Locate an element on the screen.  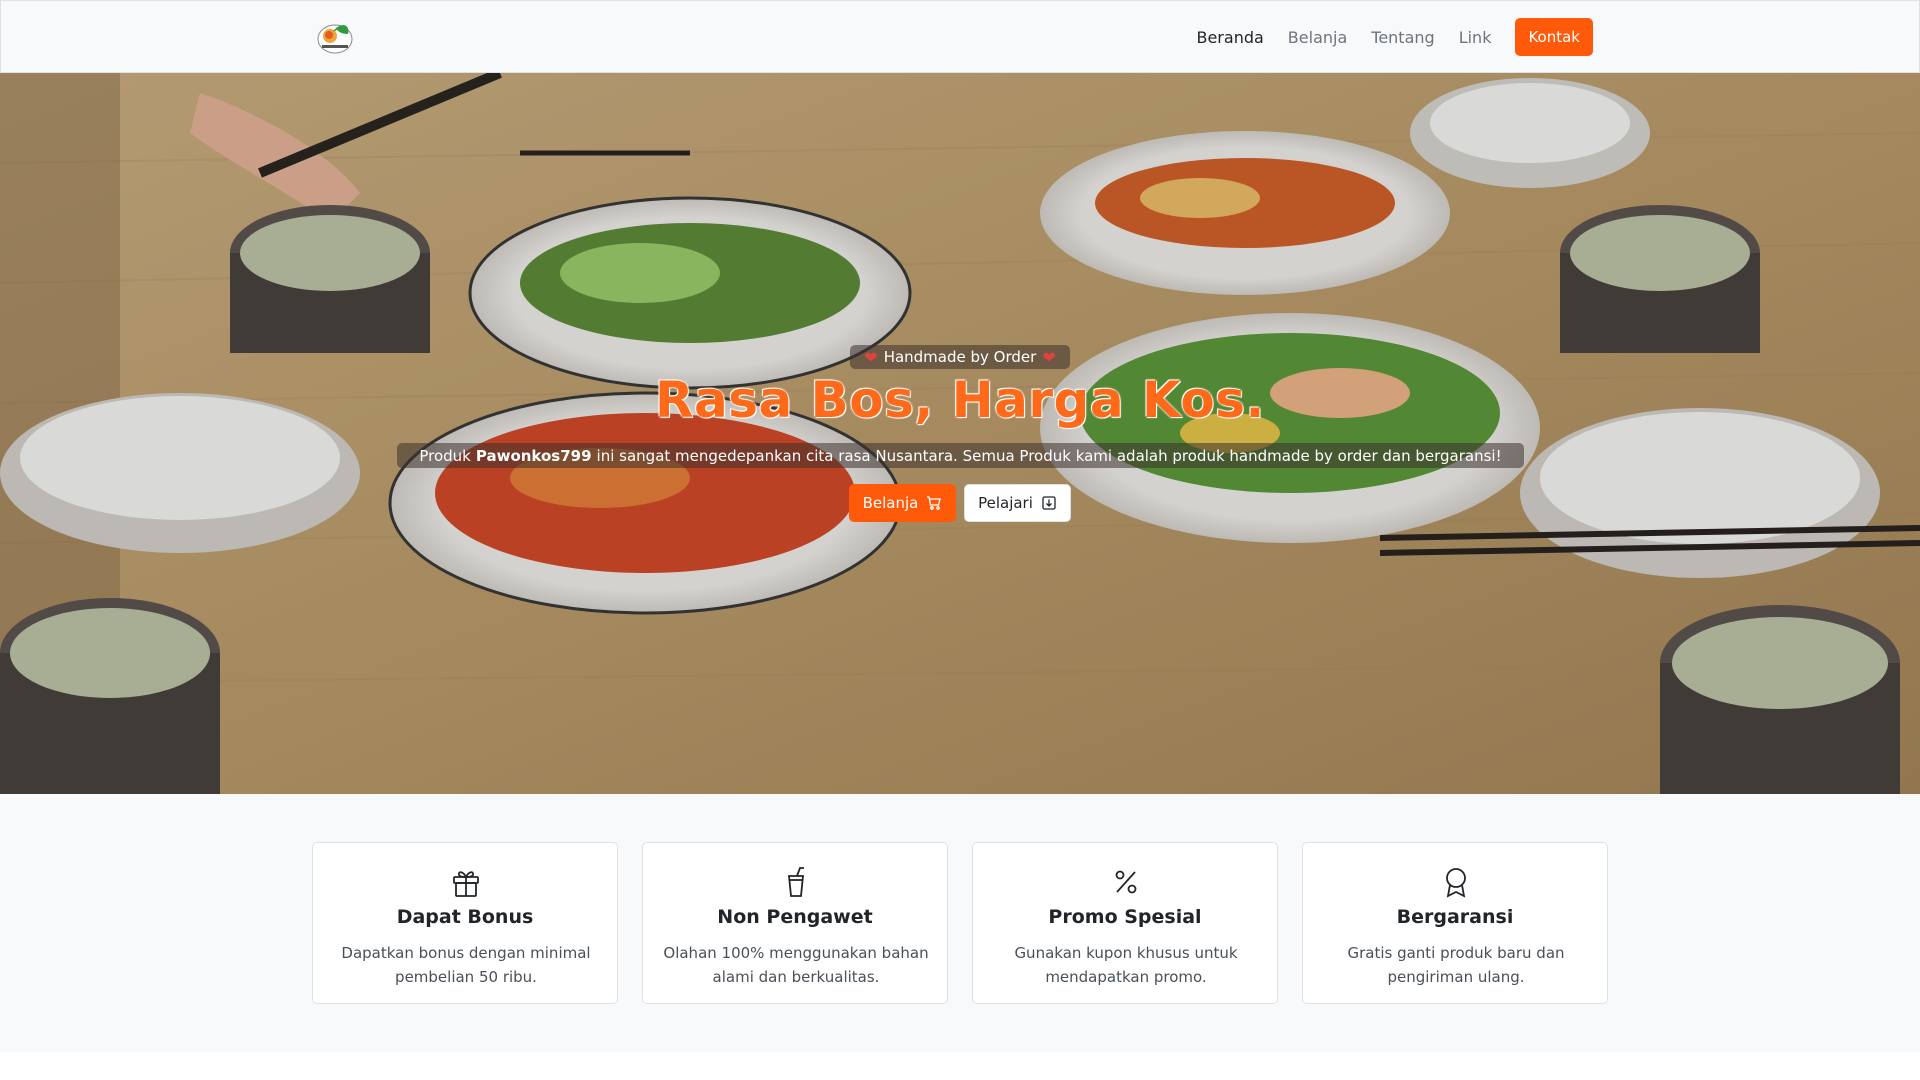
belanja-button-label: Belanja is located at coordinates (890, 503).